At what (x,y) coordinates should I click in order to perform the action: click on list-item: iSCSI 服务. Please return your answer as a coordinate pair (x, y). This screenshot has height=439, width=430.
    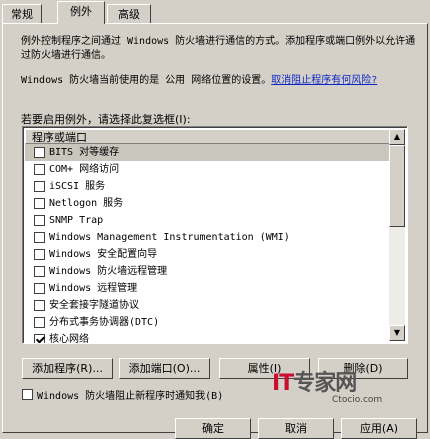
    Looking at the image, I should click on (209, 186).